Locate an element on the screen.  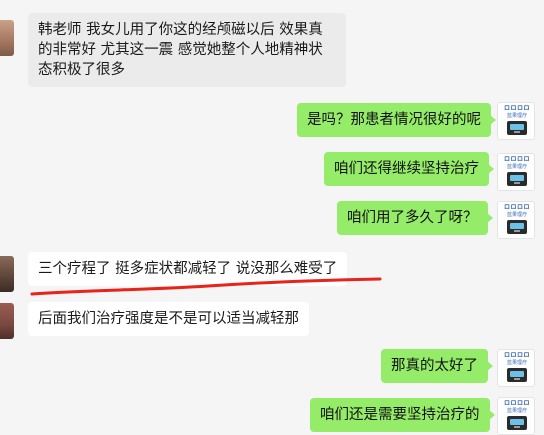
message-text: 是吗？那患者情况很好的呢 is located at coordinates (394, 120).